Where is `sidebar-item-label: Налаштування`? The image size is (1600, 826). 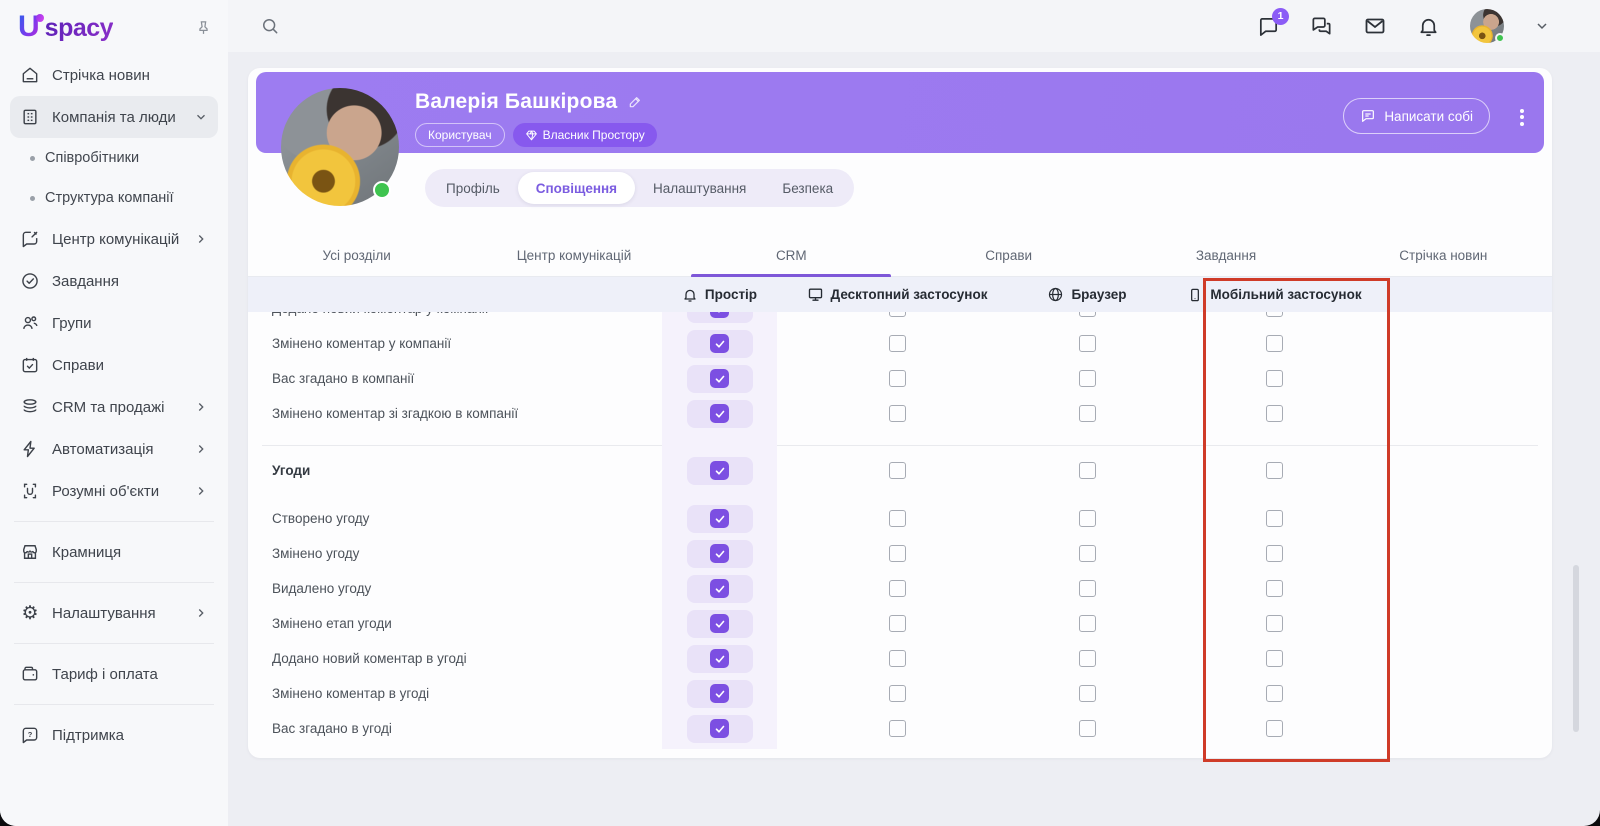 sidebar-item-label: Налаштування is located at coordinates (104, 613).